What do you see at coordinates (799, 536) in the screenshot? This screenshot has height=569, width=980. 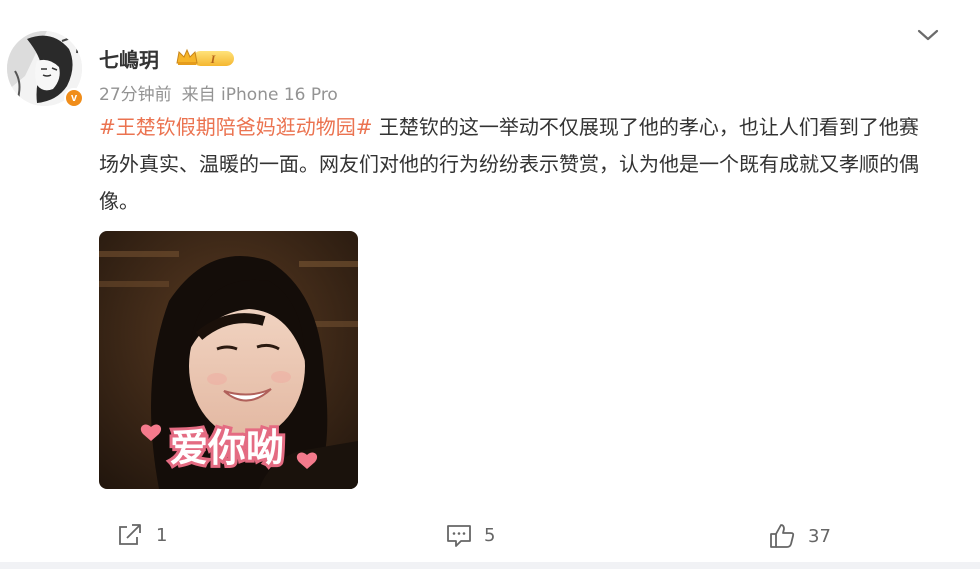 I see `like-button: 37` at bounding box center [799, 536].